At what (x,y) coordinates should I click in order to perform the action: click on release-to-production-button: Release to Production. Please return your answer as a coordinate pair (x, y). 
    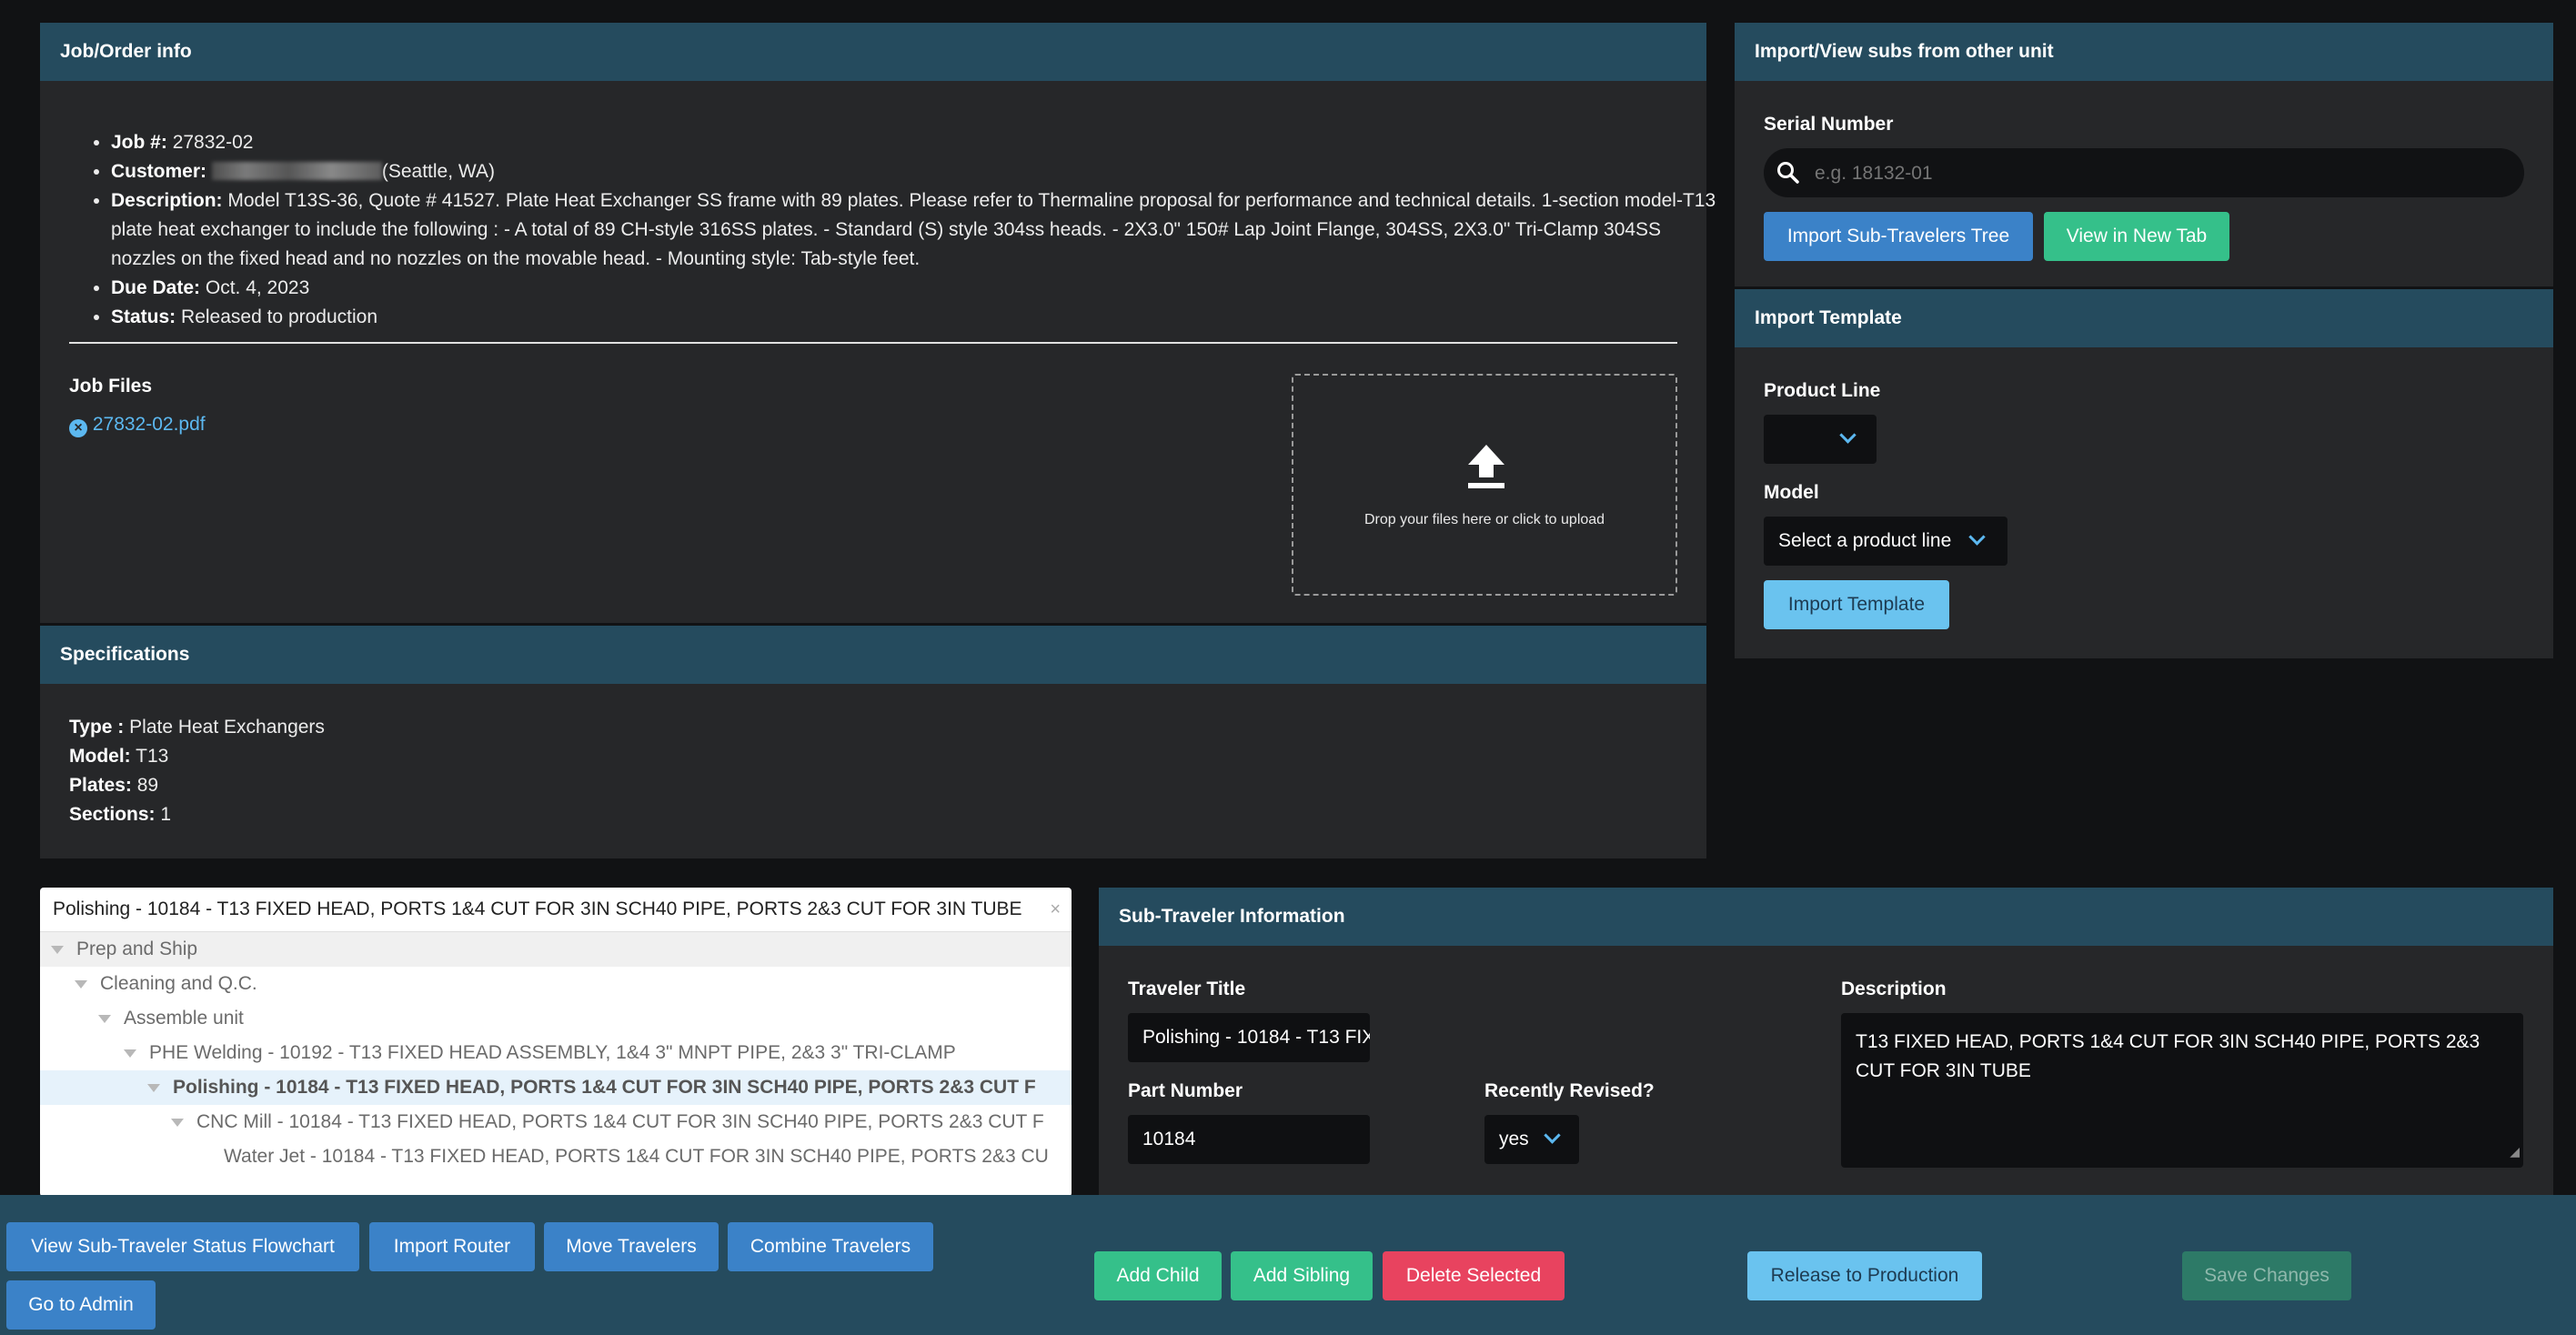
    Looking at the image, I should click on (1864, 1276).